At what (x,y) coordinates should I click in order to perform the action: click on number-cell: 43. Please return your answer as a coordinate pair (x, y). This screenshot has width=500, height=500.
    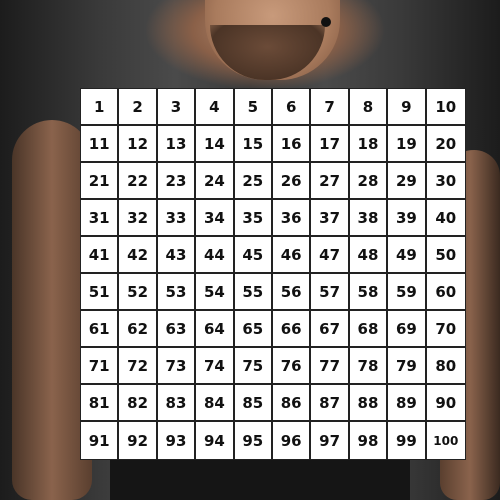
    Looking at the image, I should click on (177, 255).